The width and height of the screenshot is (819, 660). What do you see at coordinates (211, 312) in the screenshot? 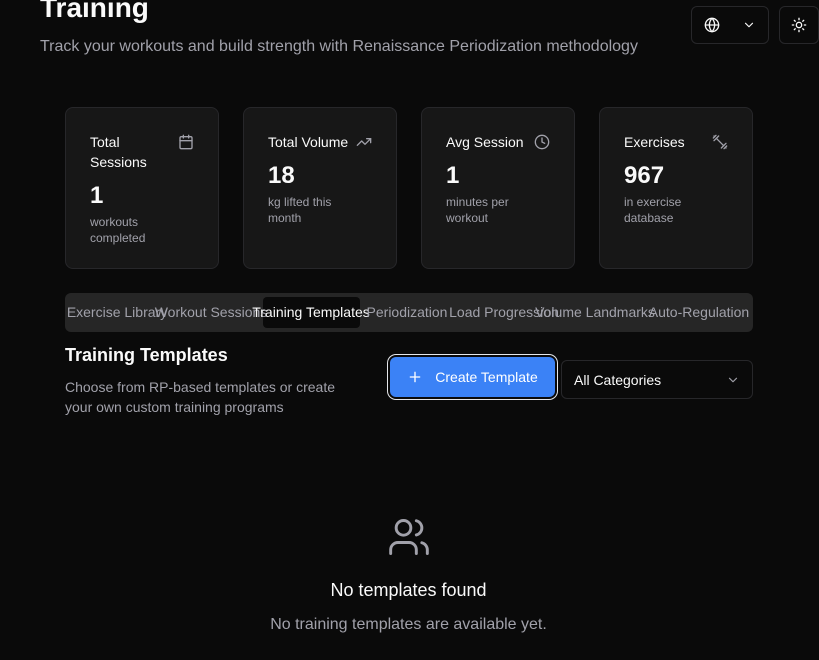
I see `tab-workout-sessions: Workout Sessions` at bounding box center [211, 312].